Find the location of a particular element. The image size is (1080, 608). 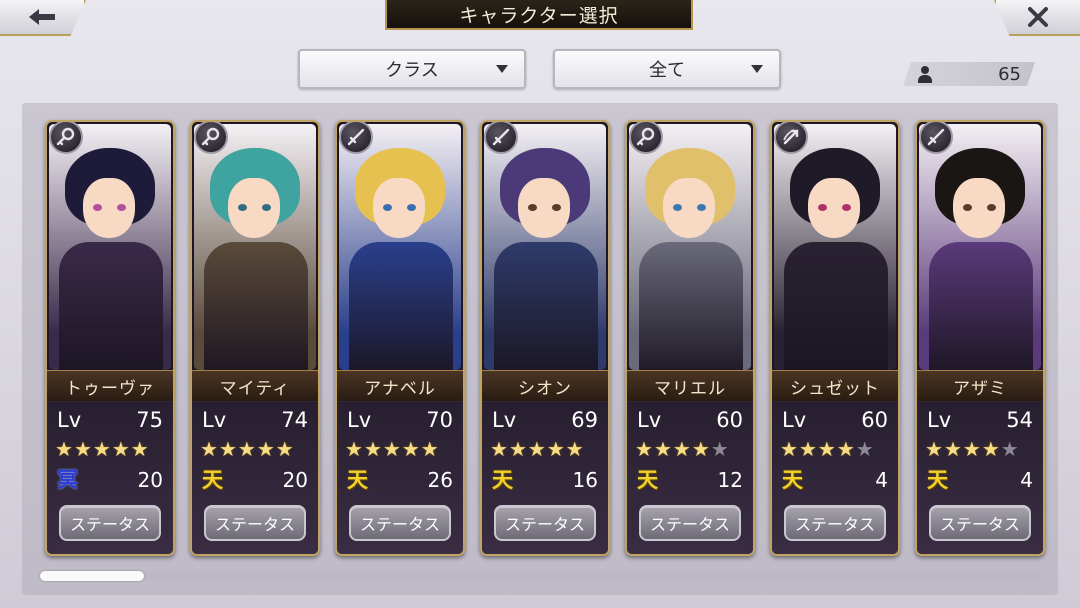

attribute-value: 4 is located at coordinates (1026, 480).